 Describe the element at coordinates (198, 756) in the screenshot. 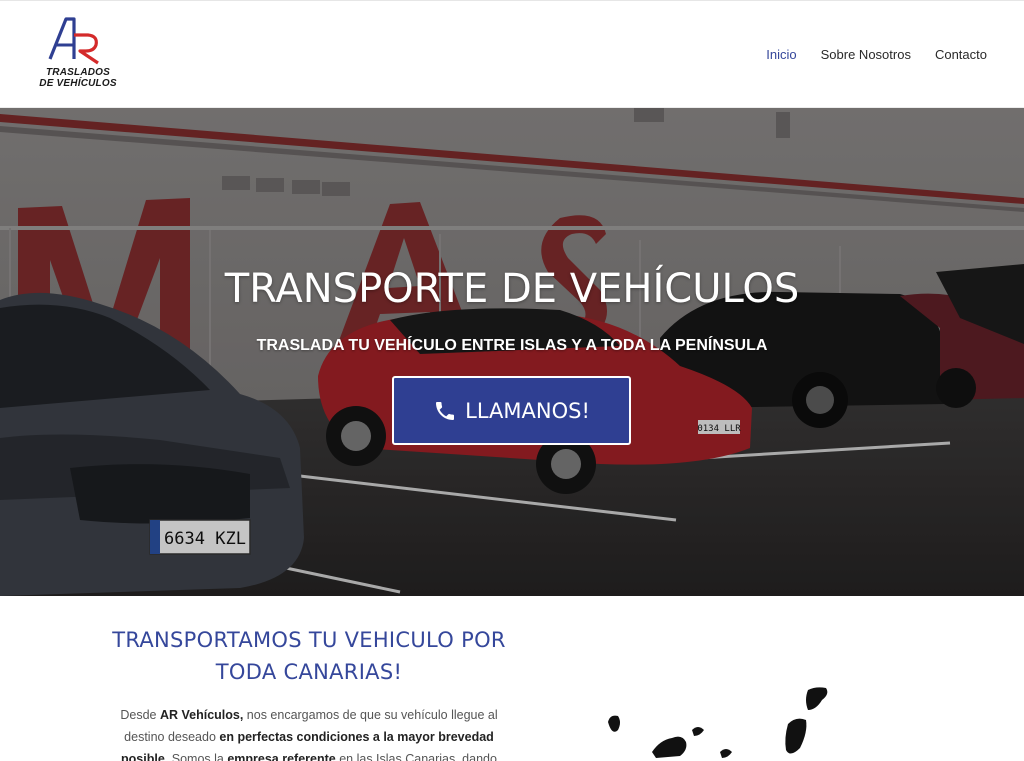

I see `intro-text: Somos la` at that location.